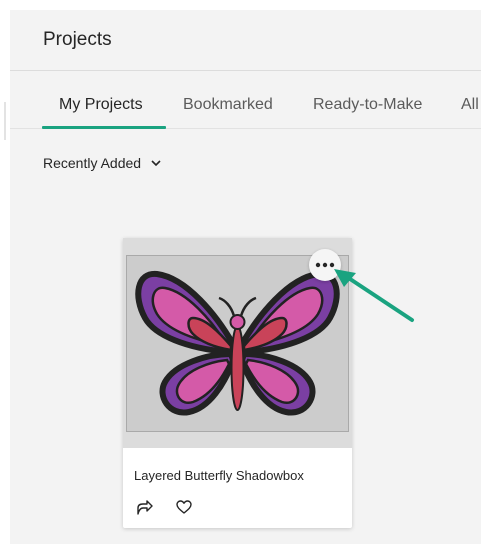 The width and height of the screenshot is (481, 544). What do you see at coordinates (219, 475) in the screenshot?
I see `project-title: Layered Butterfly Shadowbox` at bounding box center [219, 475].